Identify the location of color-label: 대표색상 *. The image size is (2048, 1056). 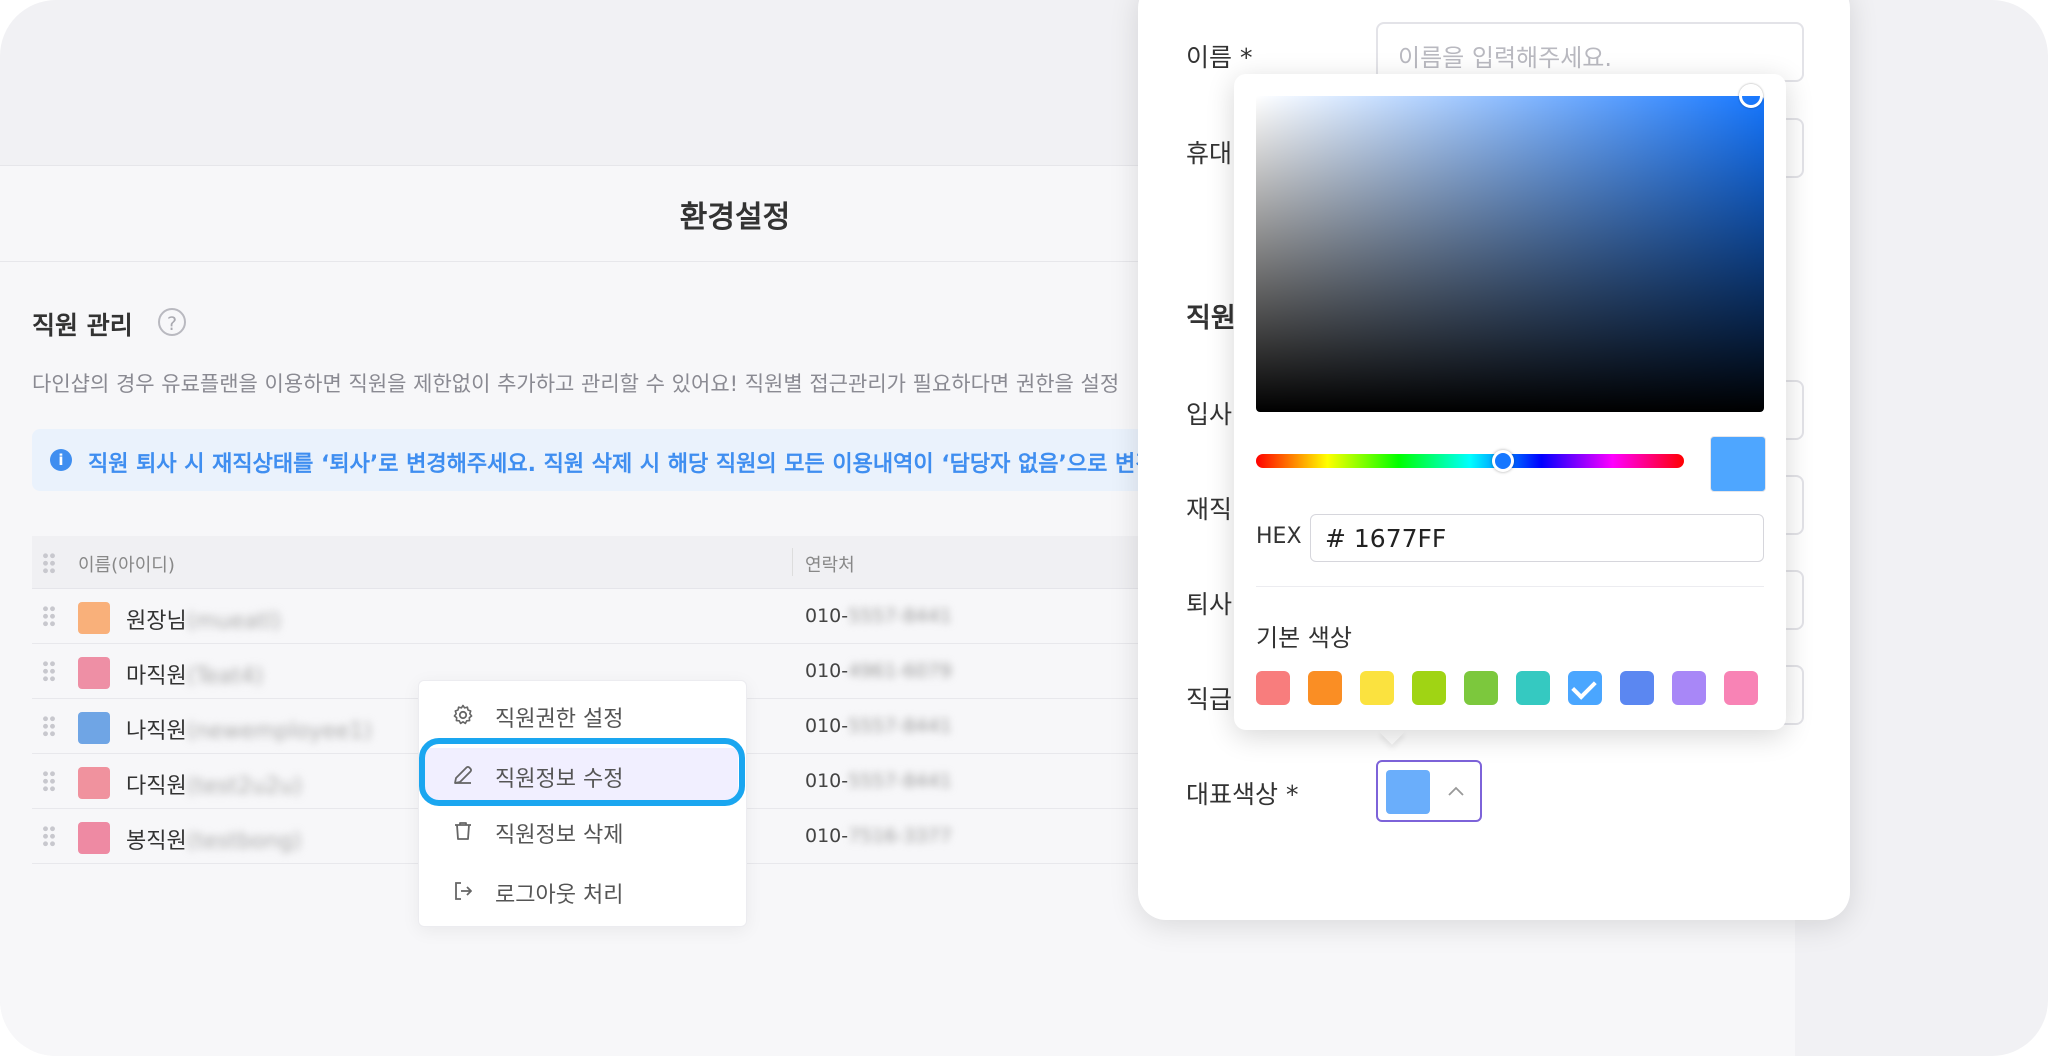
(1242, 794).